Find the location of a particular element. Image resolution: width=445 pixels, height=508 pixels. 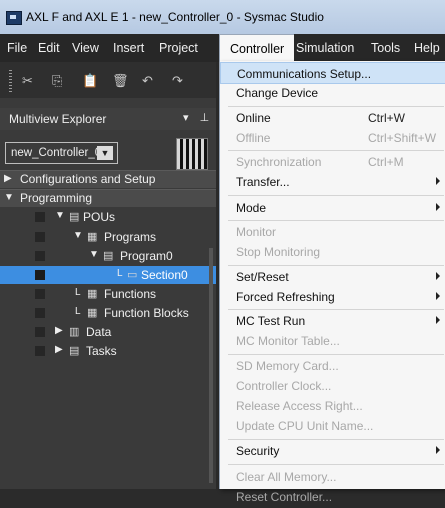

redo-icon: ↷ is located at coordinates (177, 80).